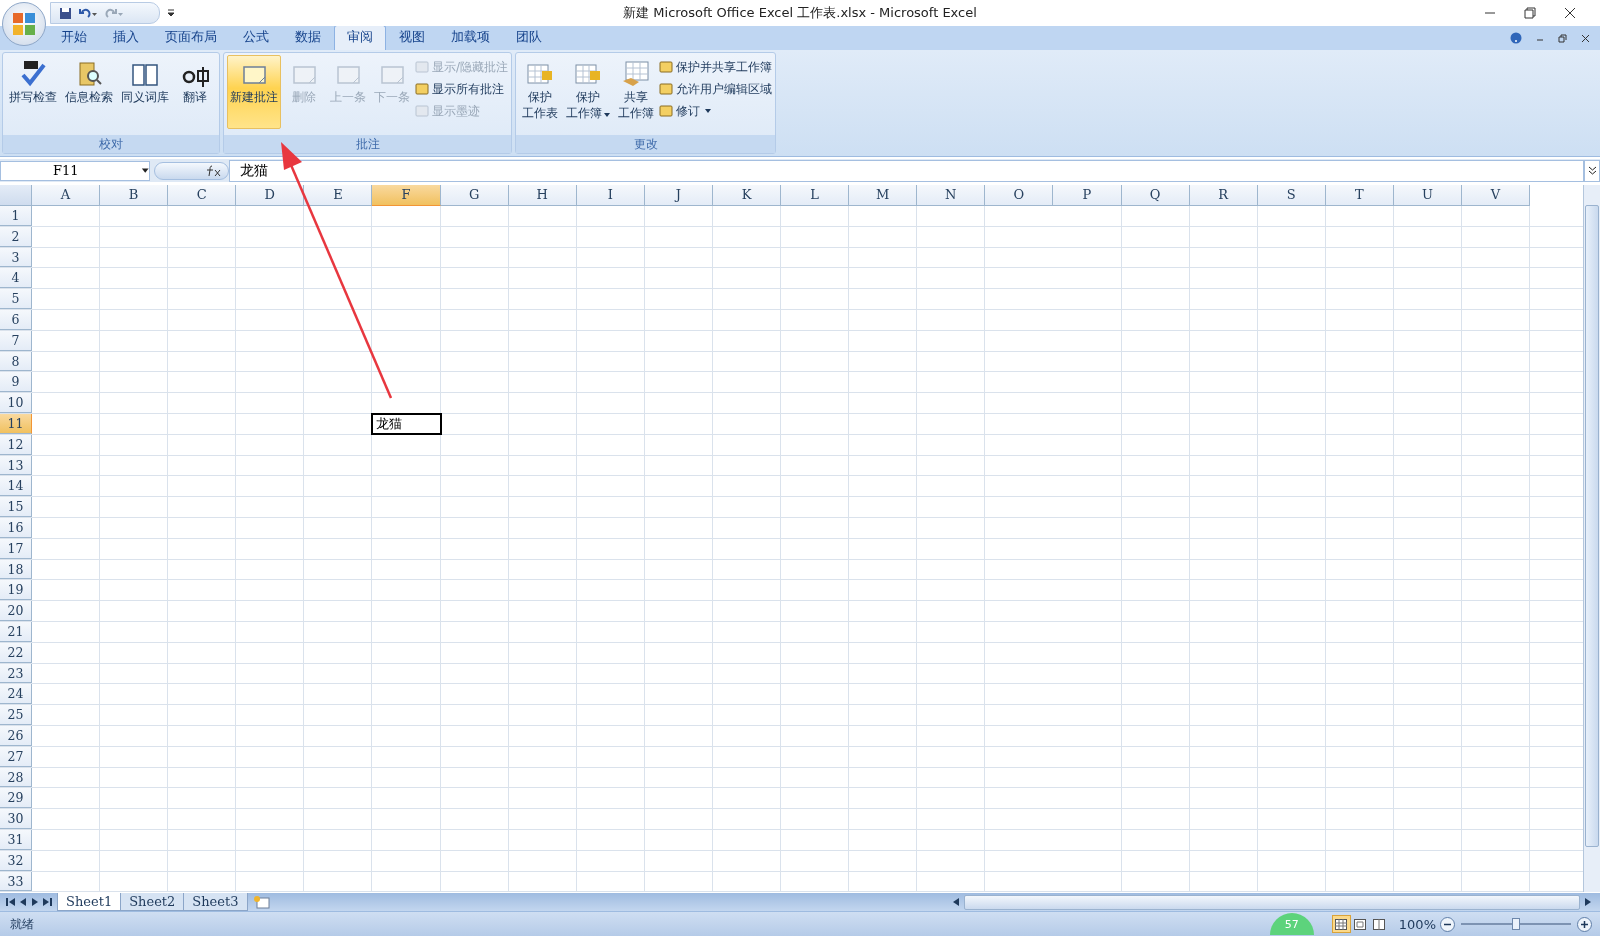 This screenshot has height=938, width=1600. I want to click on column-header: M, so click(883, 195).